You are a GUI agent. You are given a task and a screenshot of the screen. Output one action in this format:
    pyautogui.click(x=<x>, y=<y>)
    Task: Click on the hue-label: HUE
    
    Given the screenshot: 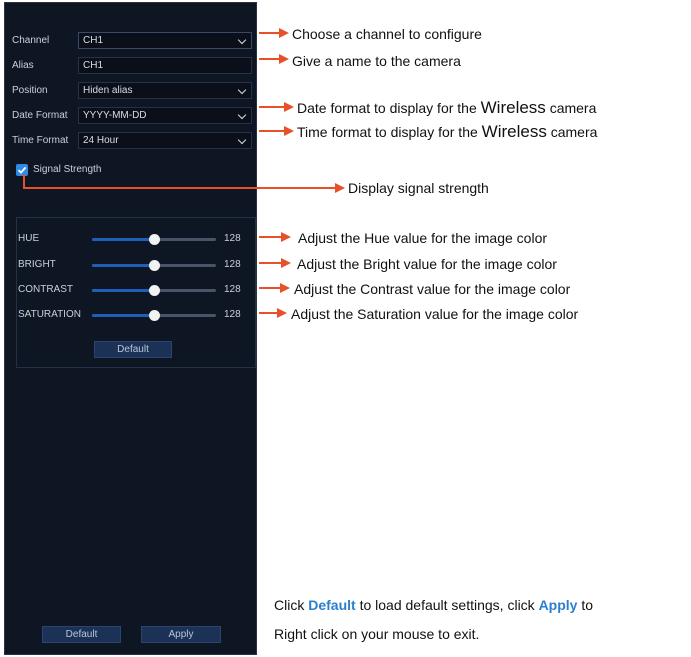 What is the action you would take?
    pyautogui.click(x=29, y=238)
    